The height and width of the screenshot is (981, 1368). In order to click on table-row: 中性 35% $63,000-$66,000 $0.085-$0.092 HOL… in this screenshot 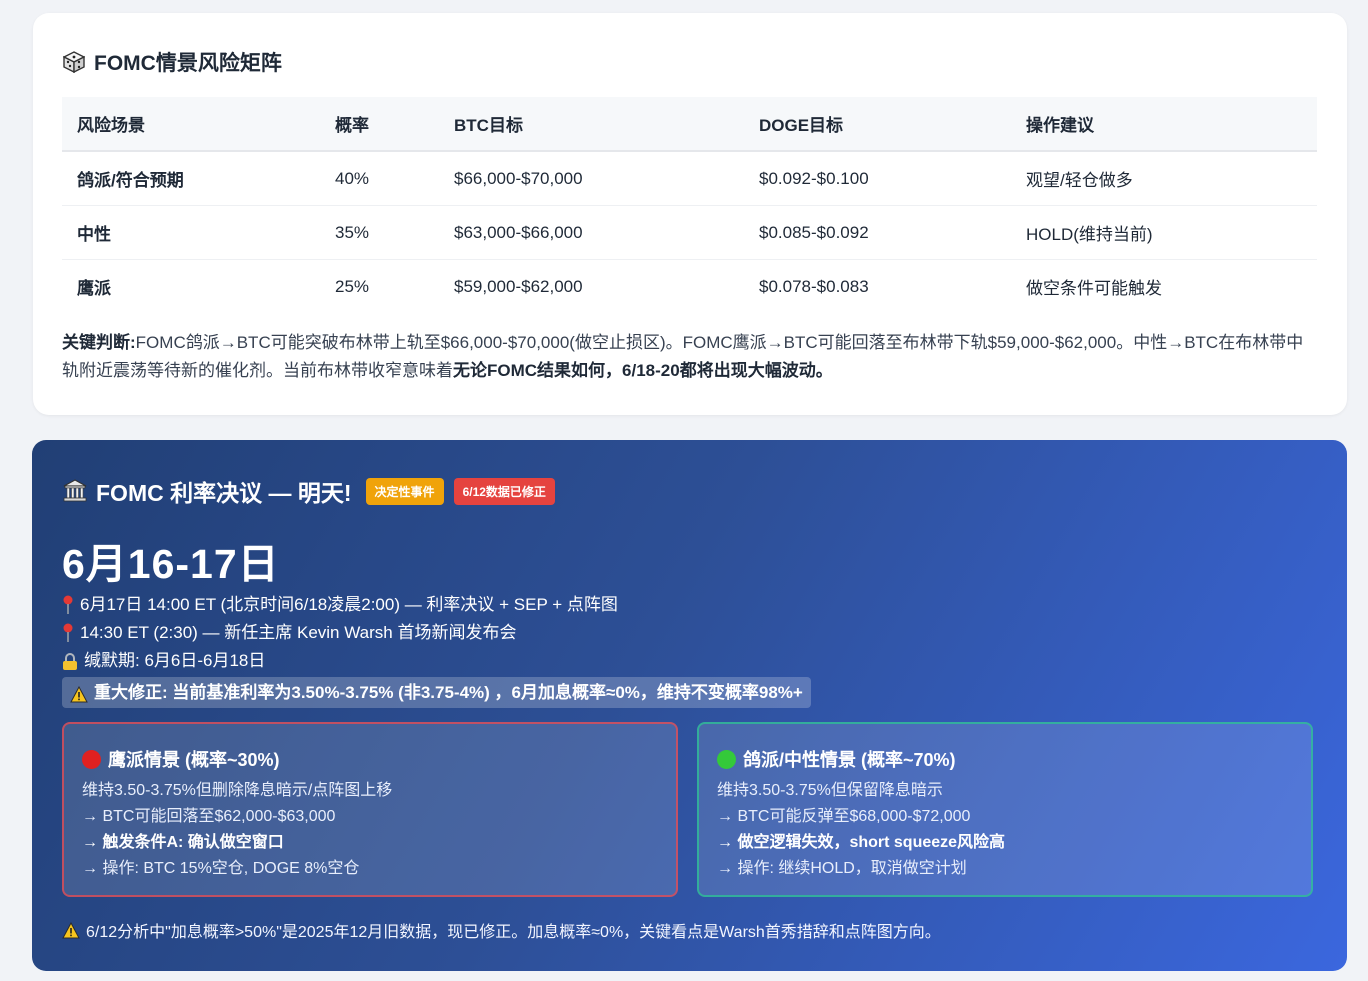, I will do `click(689, 232)`.